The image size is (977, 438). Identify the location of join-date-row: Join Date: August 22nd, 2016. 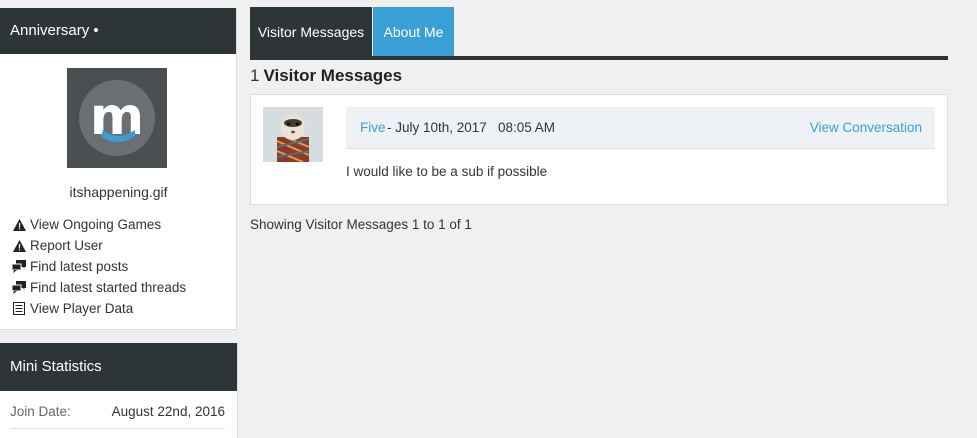
(117, 415).